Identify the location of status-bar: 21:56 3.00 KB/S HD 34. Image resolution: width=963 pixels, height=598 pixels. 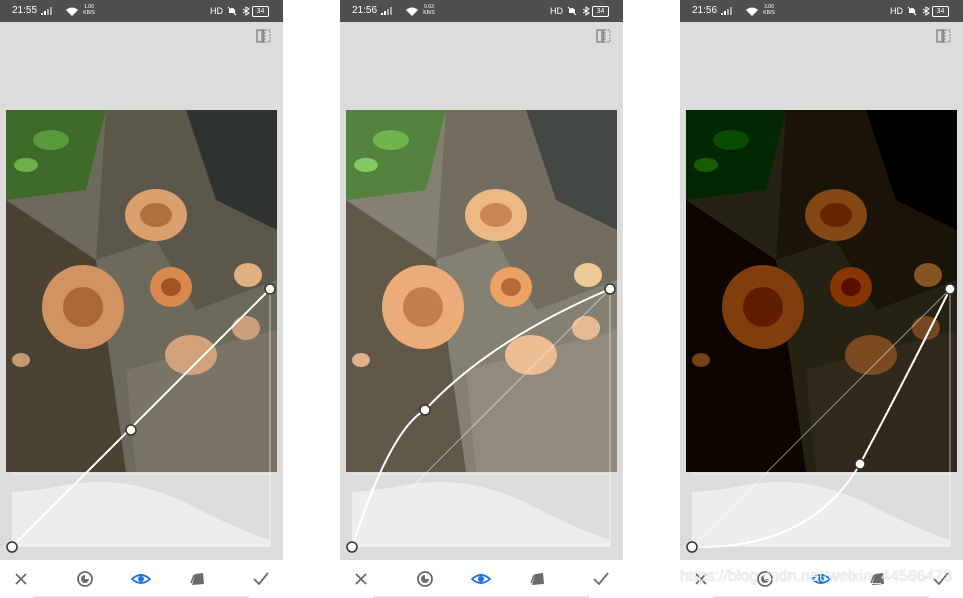
(821, 11).